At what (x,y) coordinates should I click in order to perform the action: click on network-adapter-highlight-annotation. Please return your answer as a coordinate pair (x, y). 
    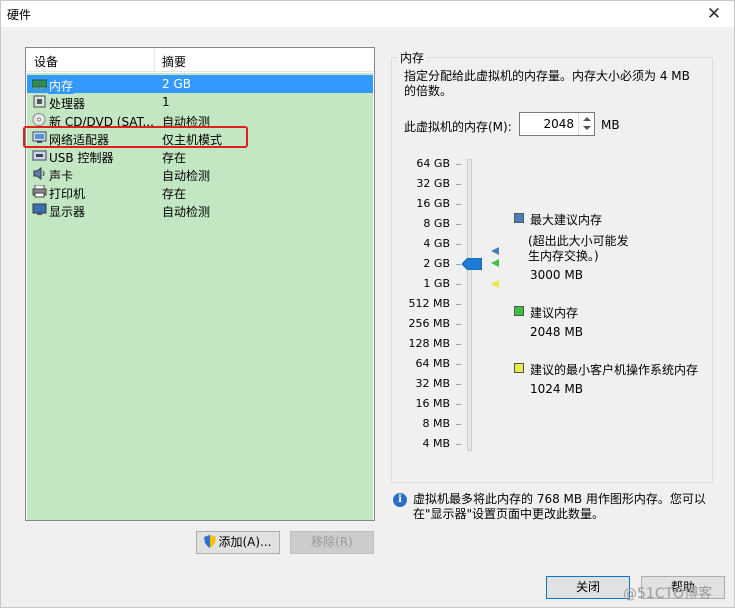
    Looking at the image, I should click on (135, 137).